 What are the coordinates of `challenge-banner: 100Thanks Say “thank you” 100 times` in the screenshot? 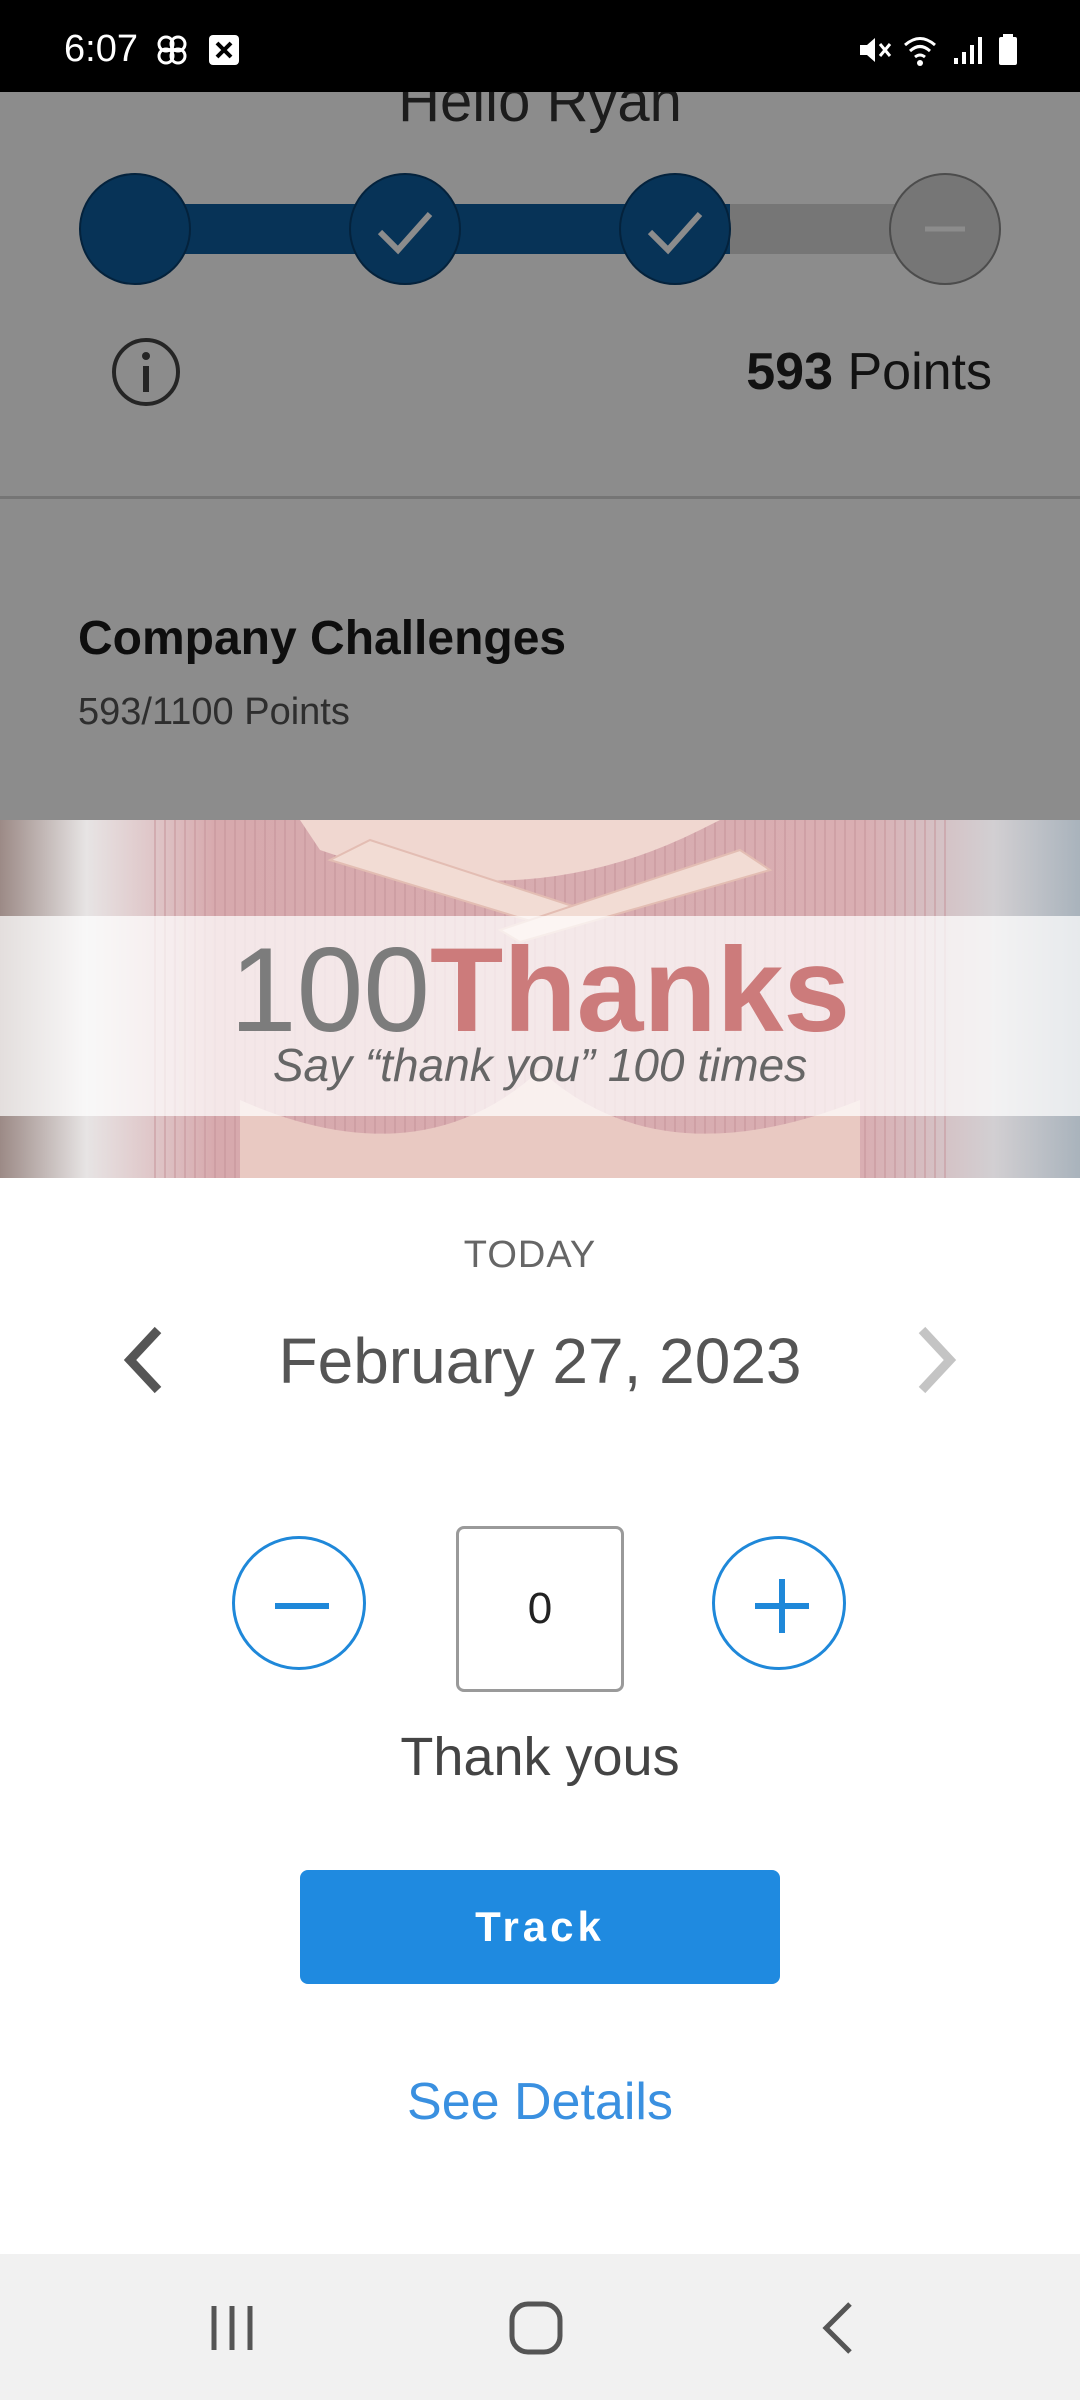 It's located at (540, 999).